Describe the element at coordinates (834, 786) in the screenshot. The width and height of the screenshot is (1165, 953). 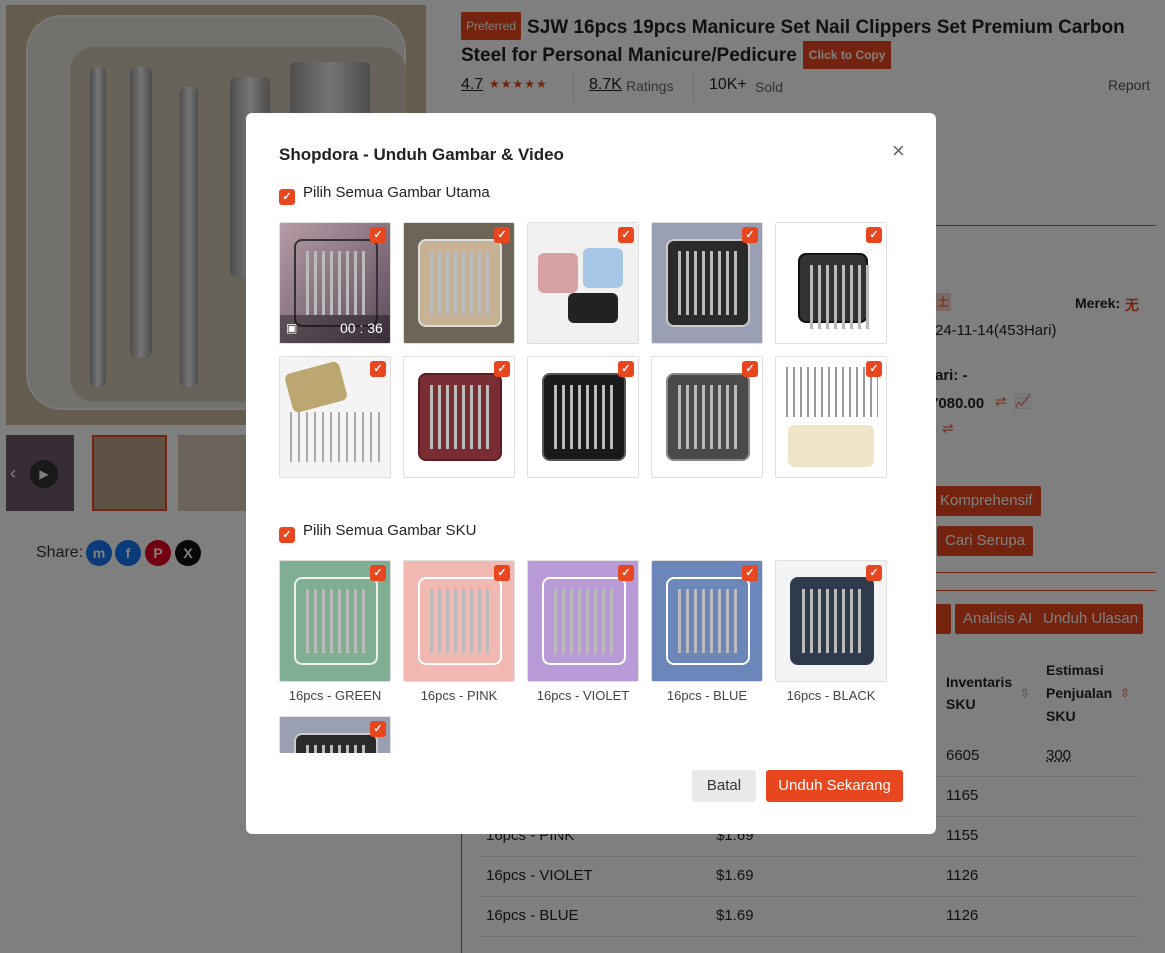
I see `download-now-button: Unduh Sekarang` at that location.